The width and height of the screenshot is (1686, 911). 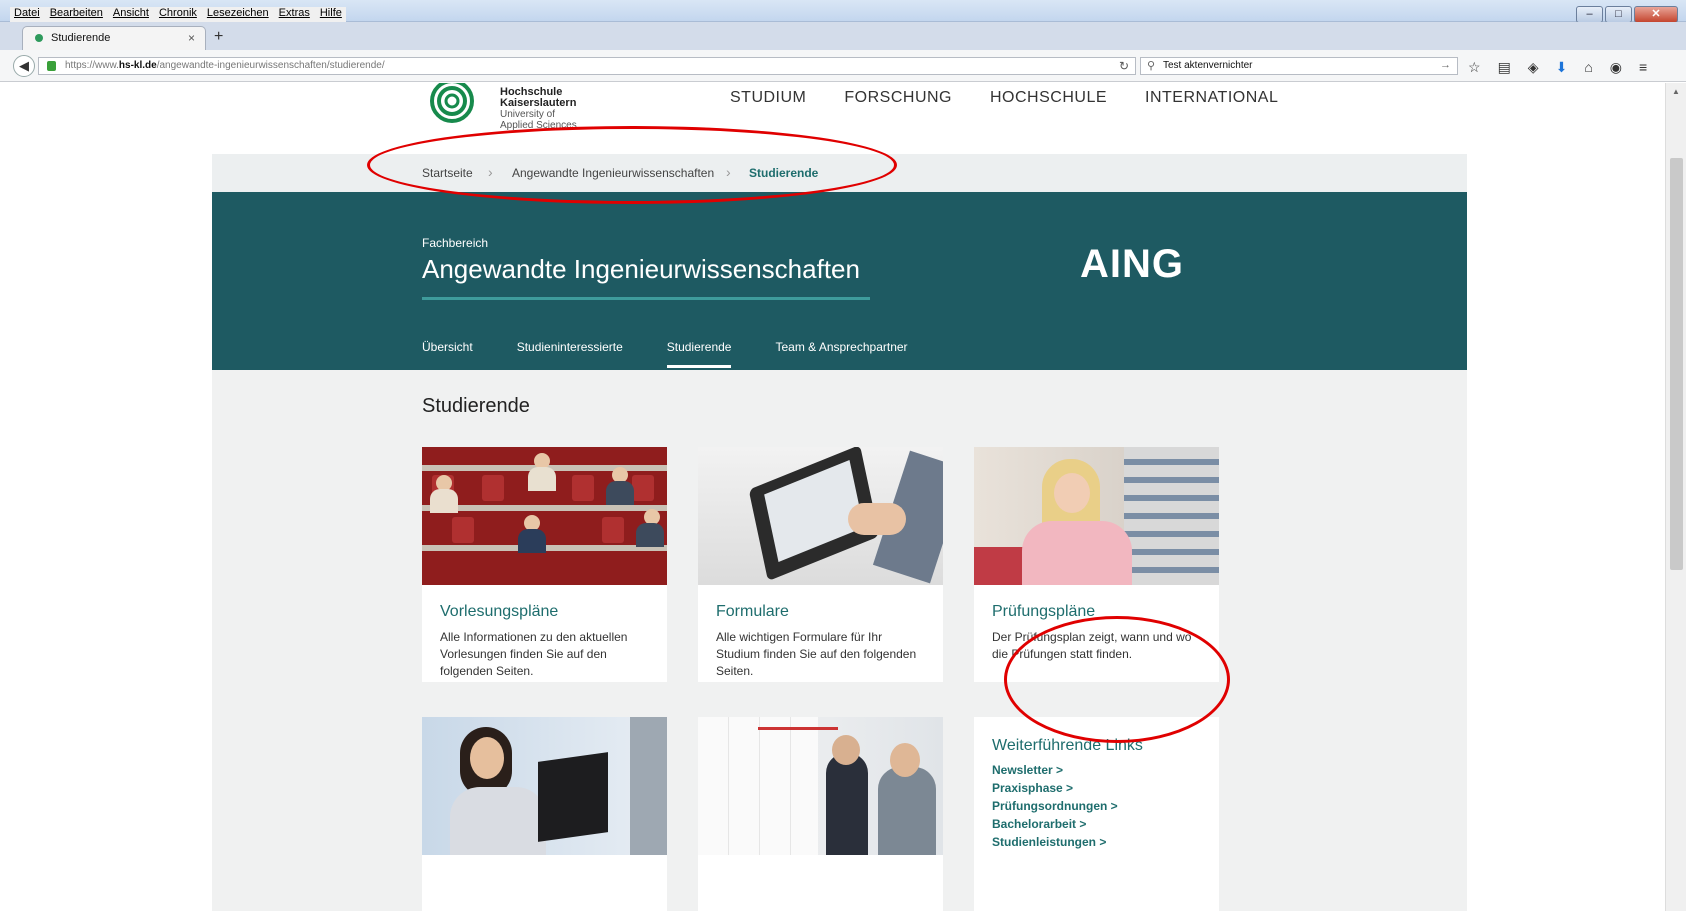 I want to click on subnav-studieninteressierte: Studieninteressierte, so click(x=570, y=354).